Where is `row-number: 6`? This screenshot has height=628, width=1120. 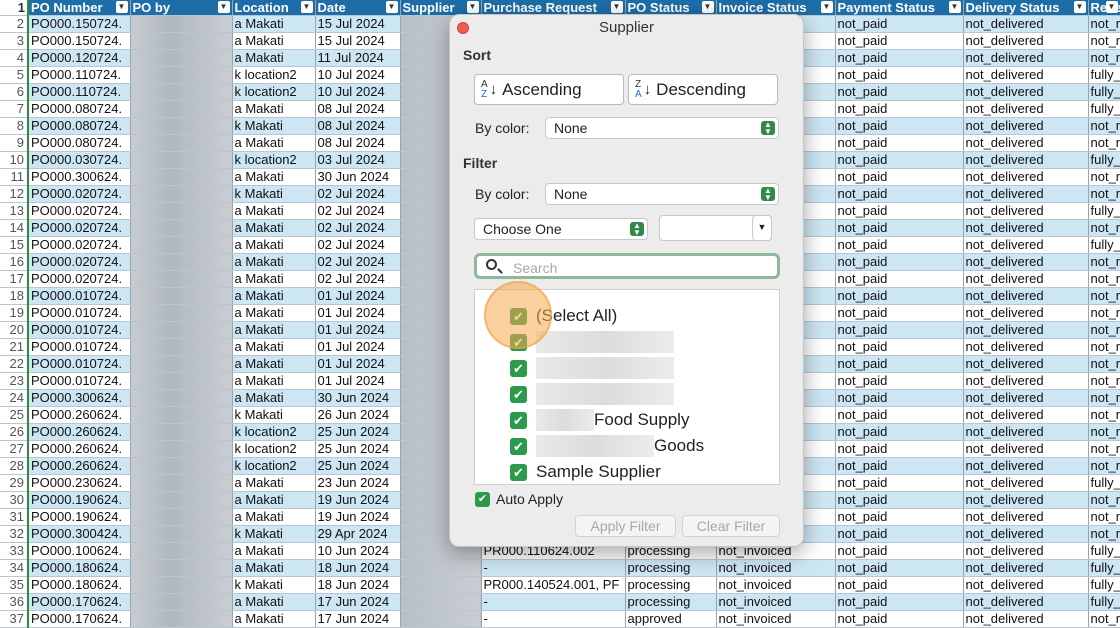 row-number: 6 is located at coordinates (14, 92).